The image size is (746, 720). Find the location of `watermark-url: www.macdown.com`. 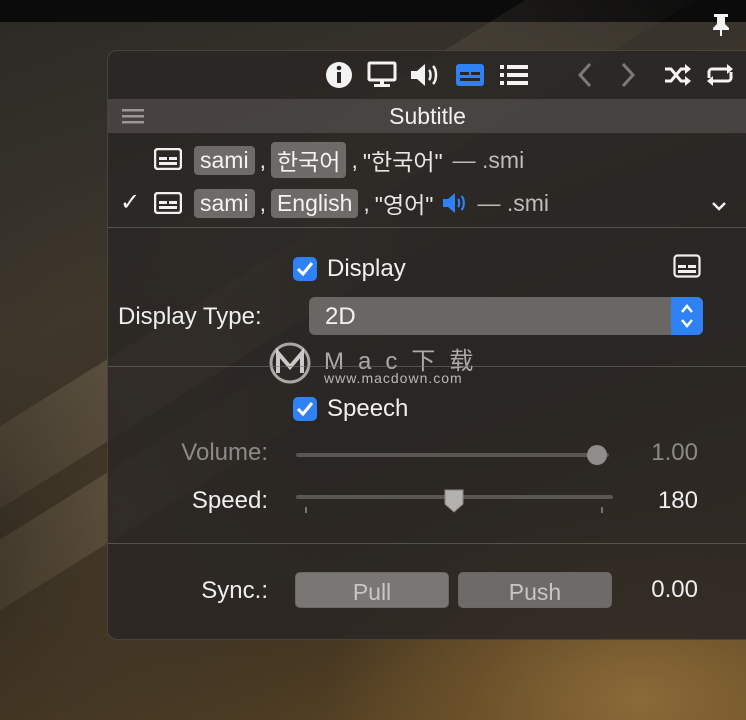

watermark-url: www.macdown.com is located at coordinates (393, 378).